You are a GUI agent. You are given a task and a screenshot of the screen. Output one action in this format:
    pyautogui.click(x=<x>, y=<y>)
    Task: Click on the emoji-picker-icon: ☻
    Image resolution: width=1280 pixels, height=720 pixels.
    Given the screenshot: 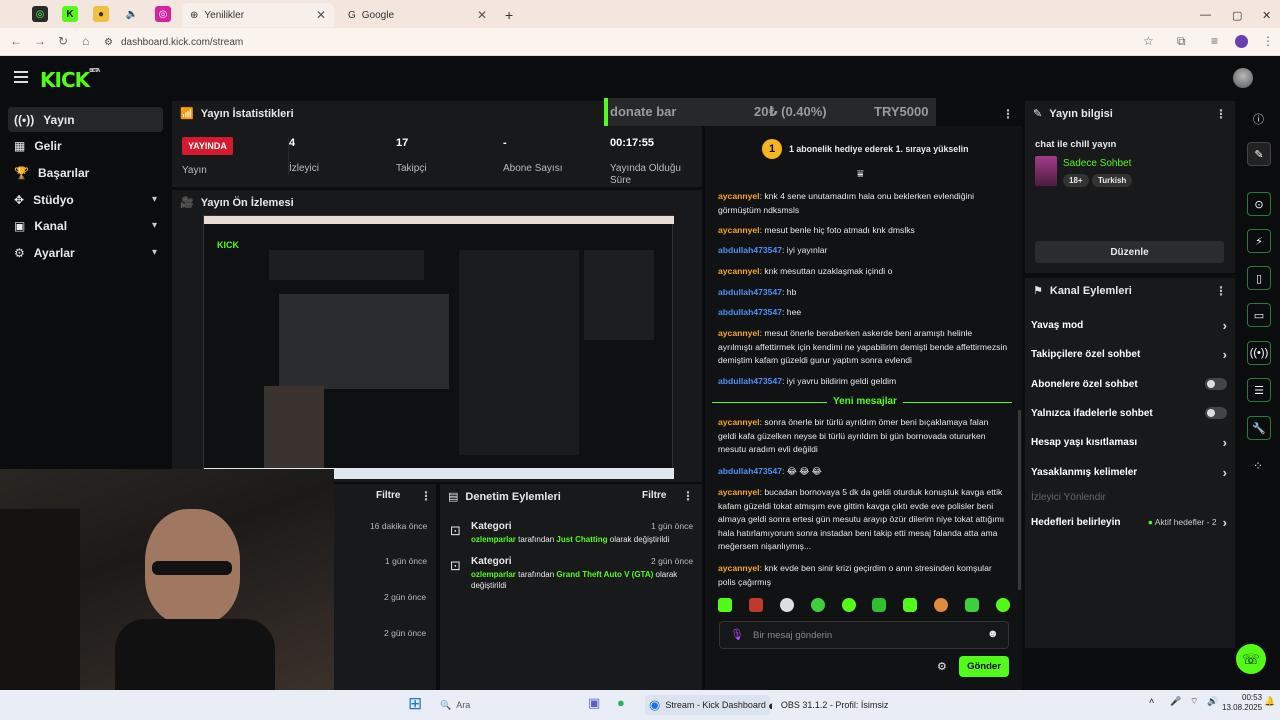 What is the action you would take?
    pyautogui.click(x=993, y=634)
    